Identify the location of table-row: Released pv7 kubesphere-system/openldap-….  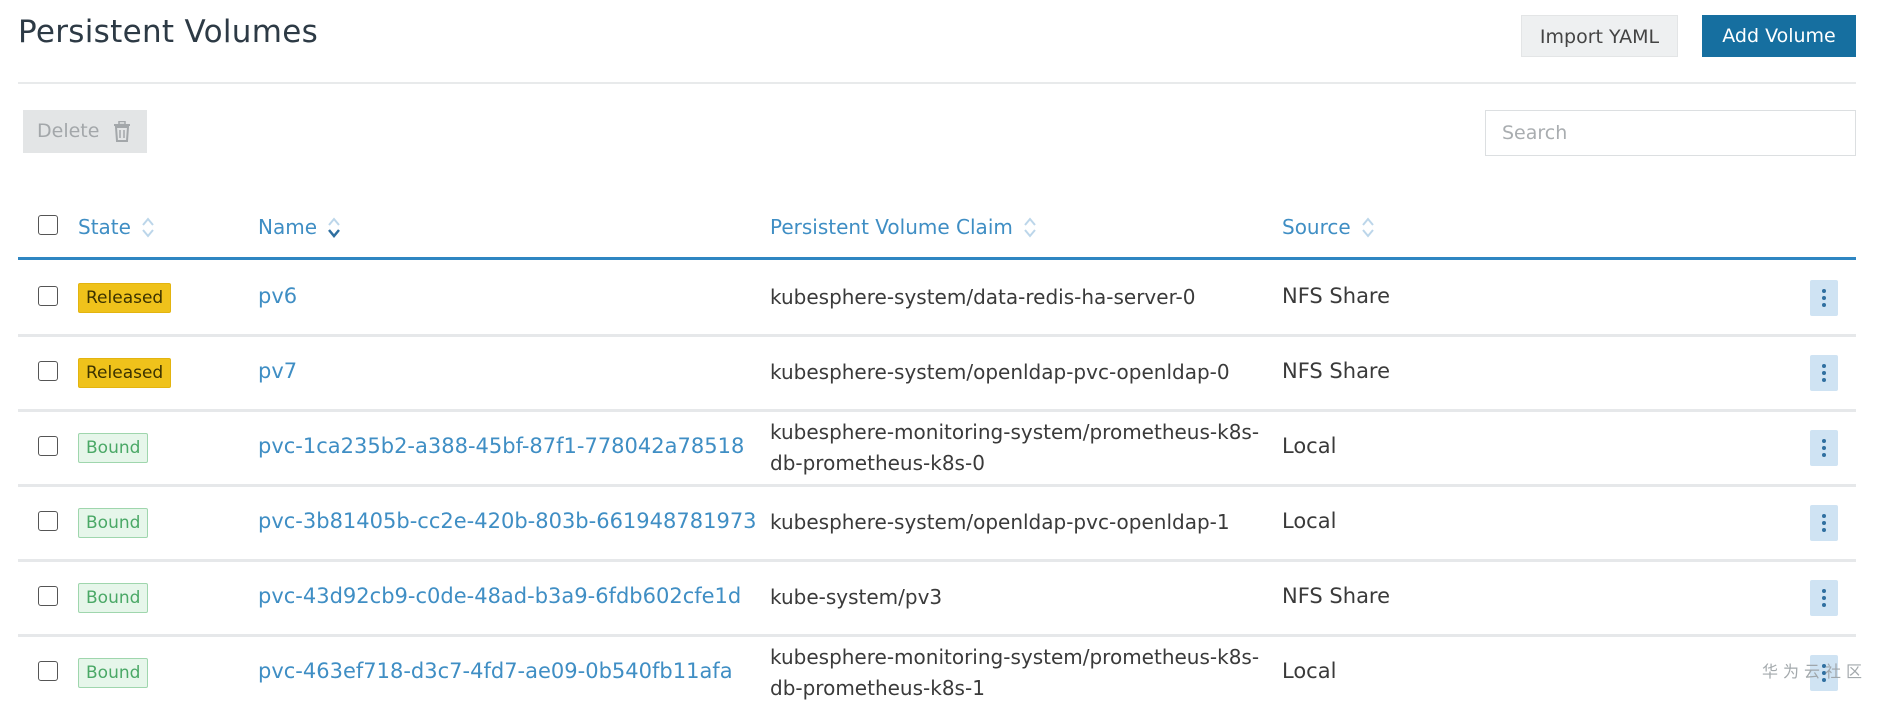
(937, 374).